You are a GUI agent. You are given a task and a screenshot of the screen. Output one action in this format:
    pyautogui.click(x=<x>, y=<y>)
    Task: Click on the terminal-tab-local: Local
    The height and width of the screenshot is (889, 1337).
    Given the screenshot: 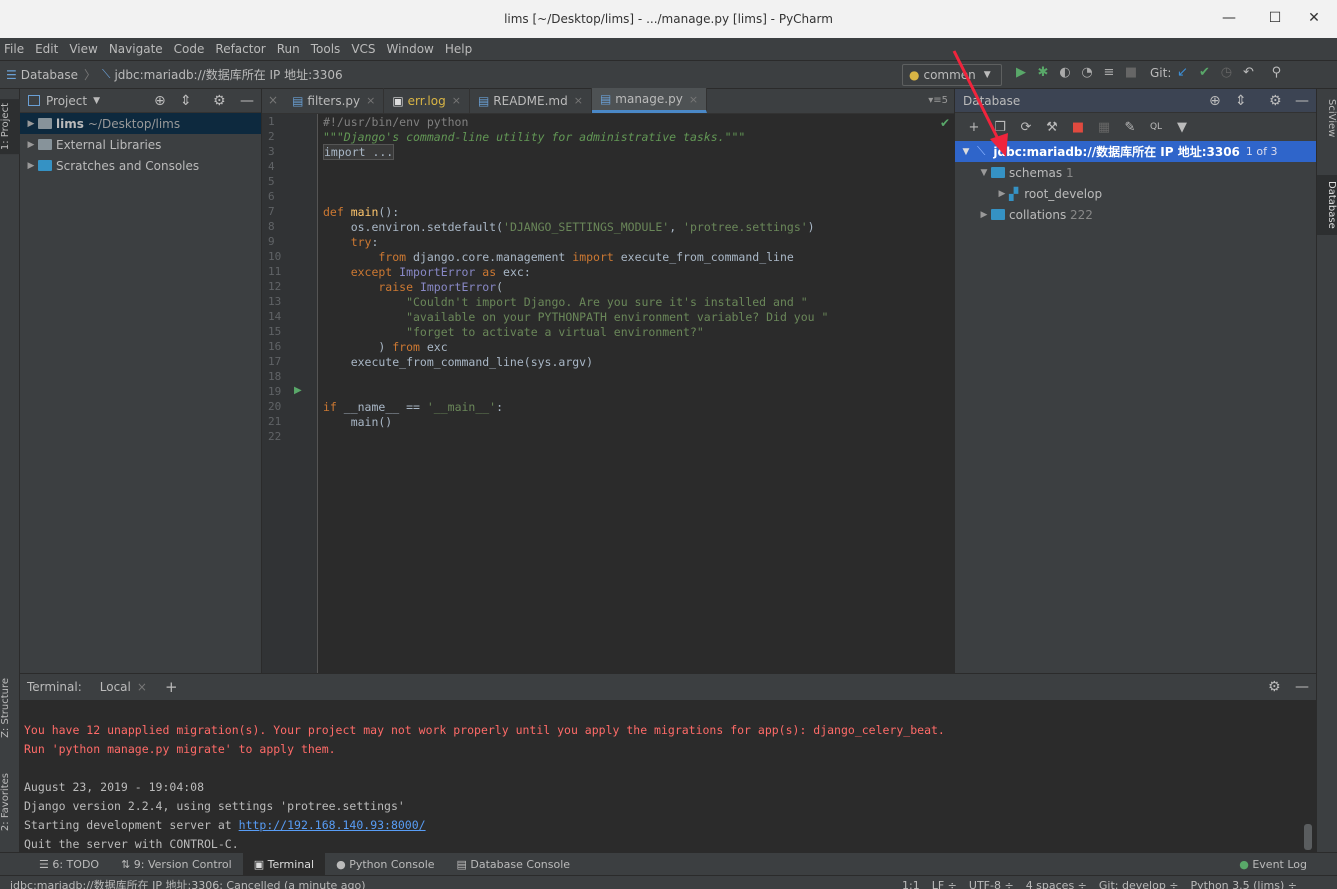 What is the action you would take?
    pyautogui.click(x=115, y=687)
    